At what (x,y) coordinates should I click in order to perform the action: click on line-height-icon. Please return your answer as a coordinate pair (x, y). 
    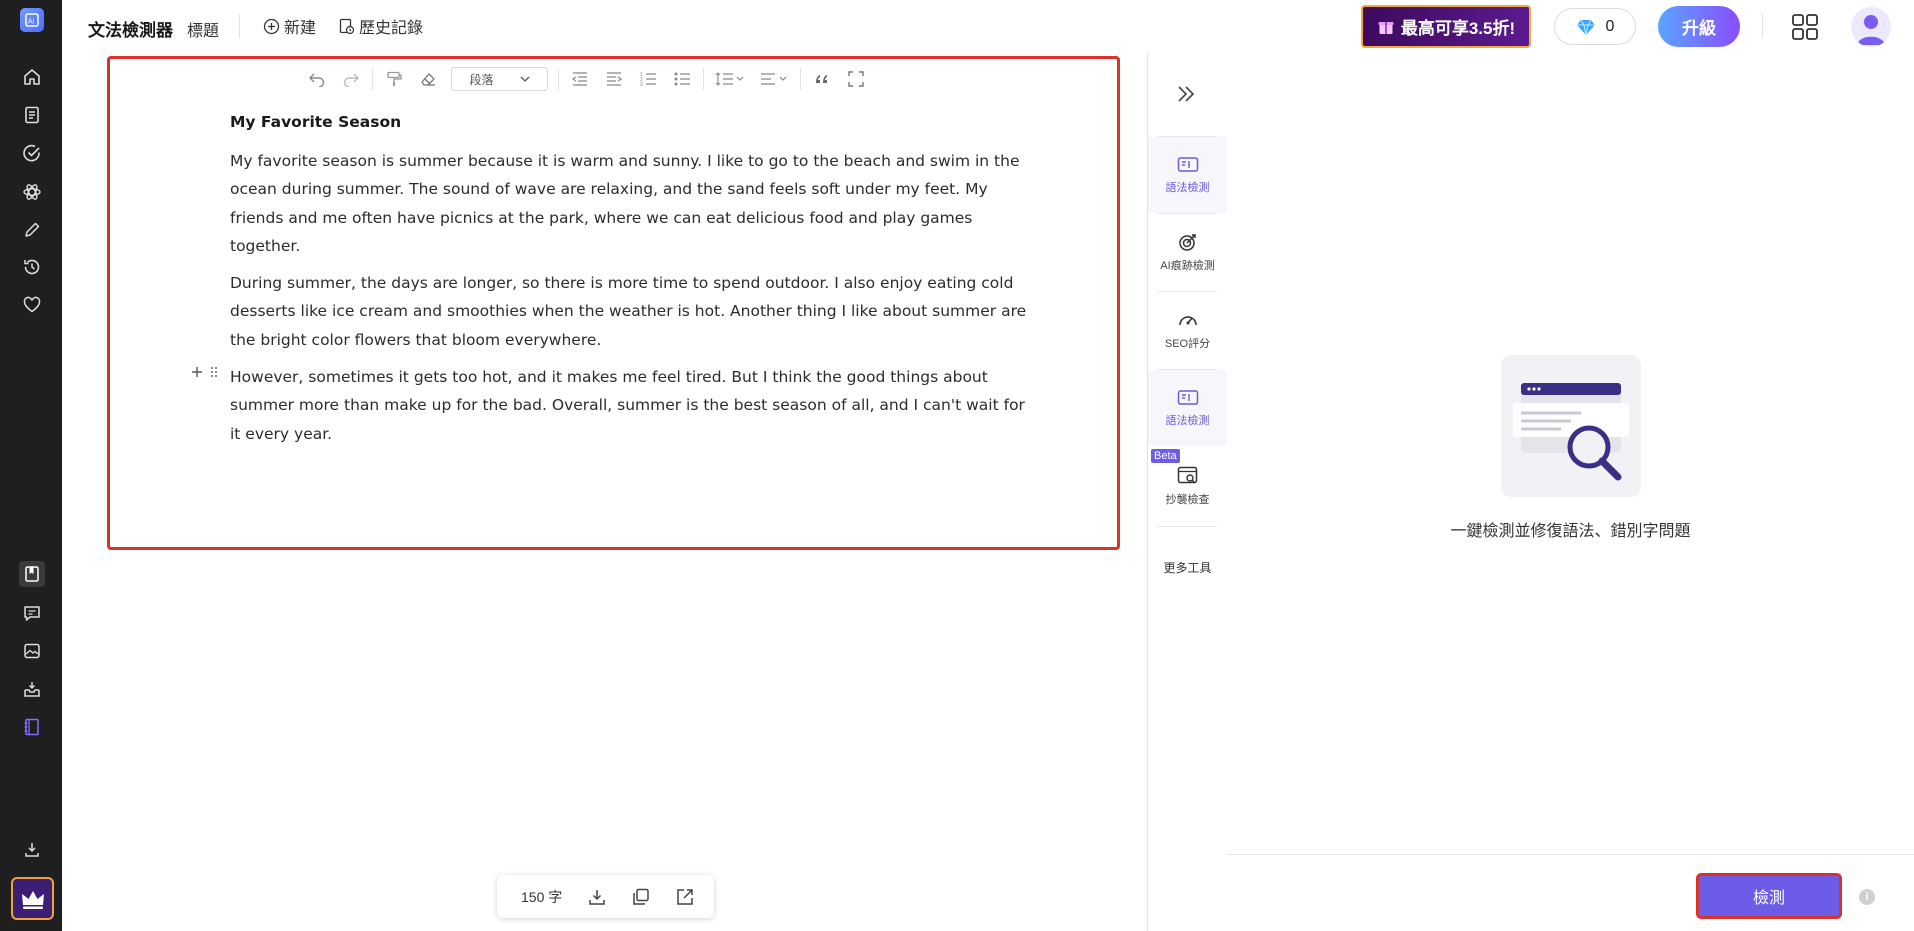
    Looking at the image, I should click on (730, 79).